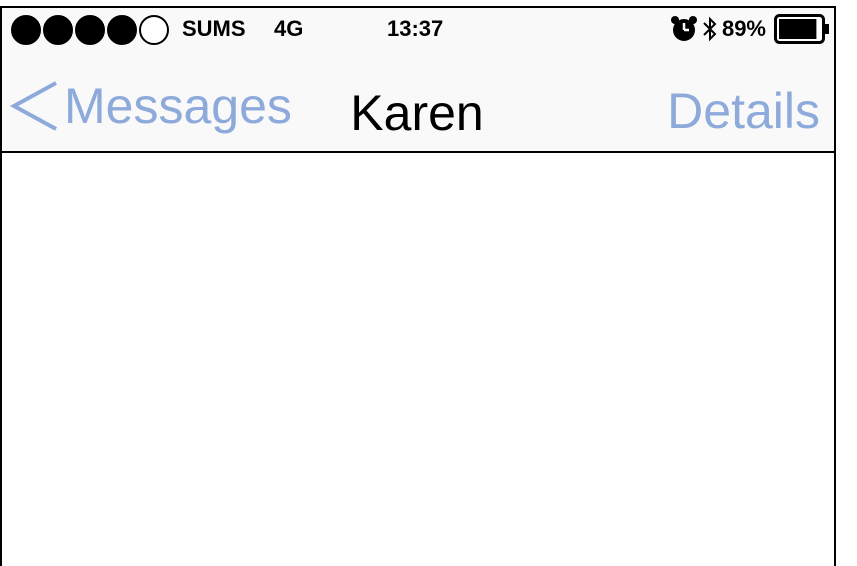  Describe the element at coordinates (178, 106) in the screenshot. I see `back-label: Messages` at that location.